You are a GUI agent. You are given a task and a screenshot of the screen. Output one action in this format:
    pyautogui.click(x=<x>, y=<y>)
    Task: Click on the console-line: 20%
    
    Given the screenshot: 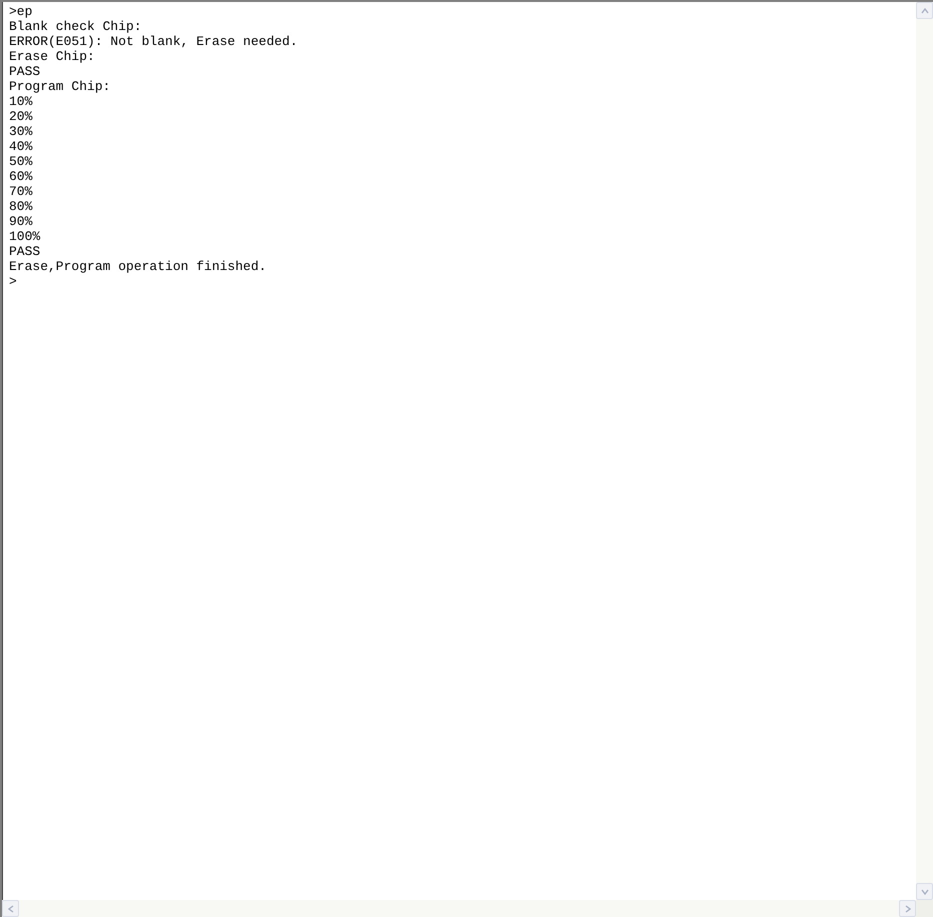 What is the action you would take?
    pyautogui.click(x=21, y=116)
    